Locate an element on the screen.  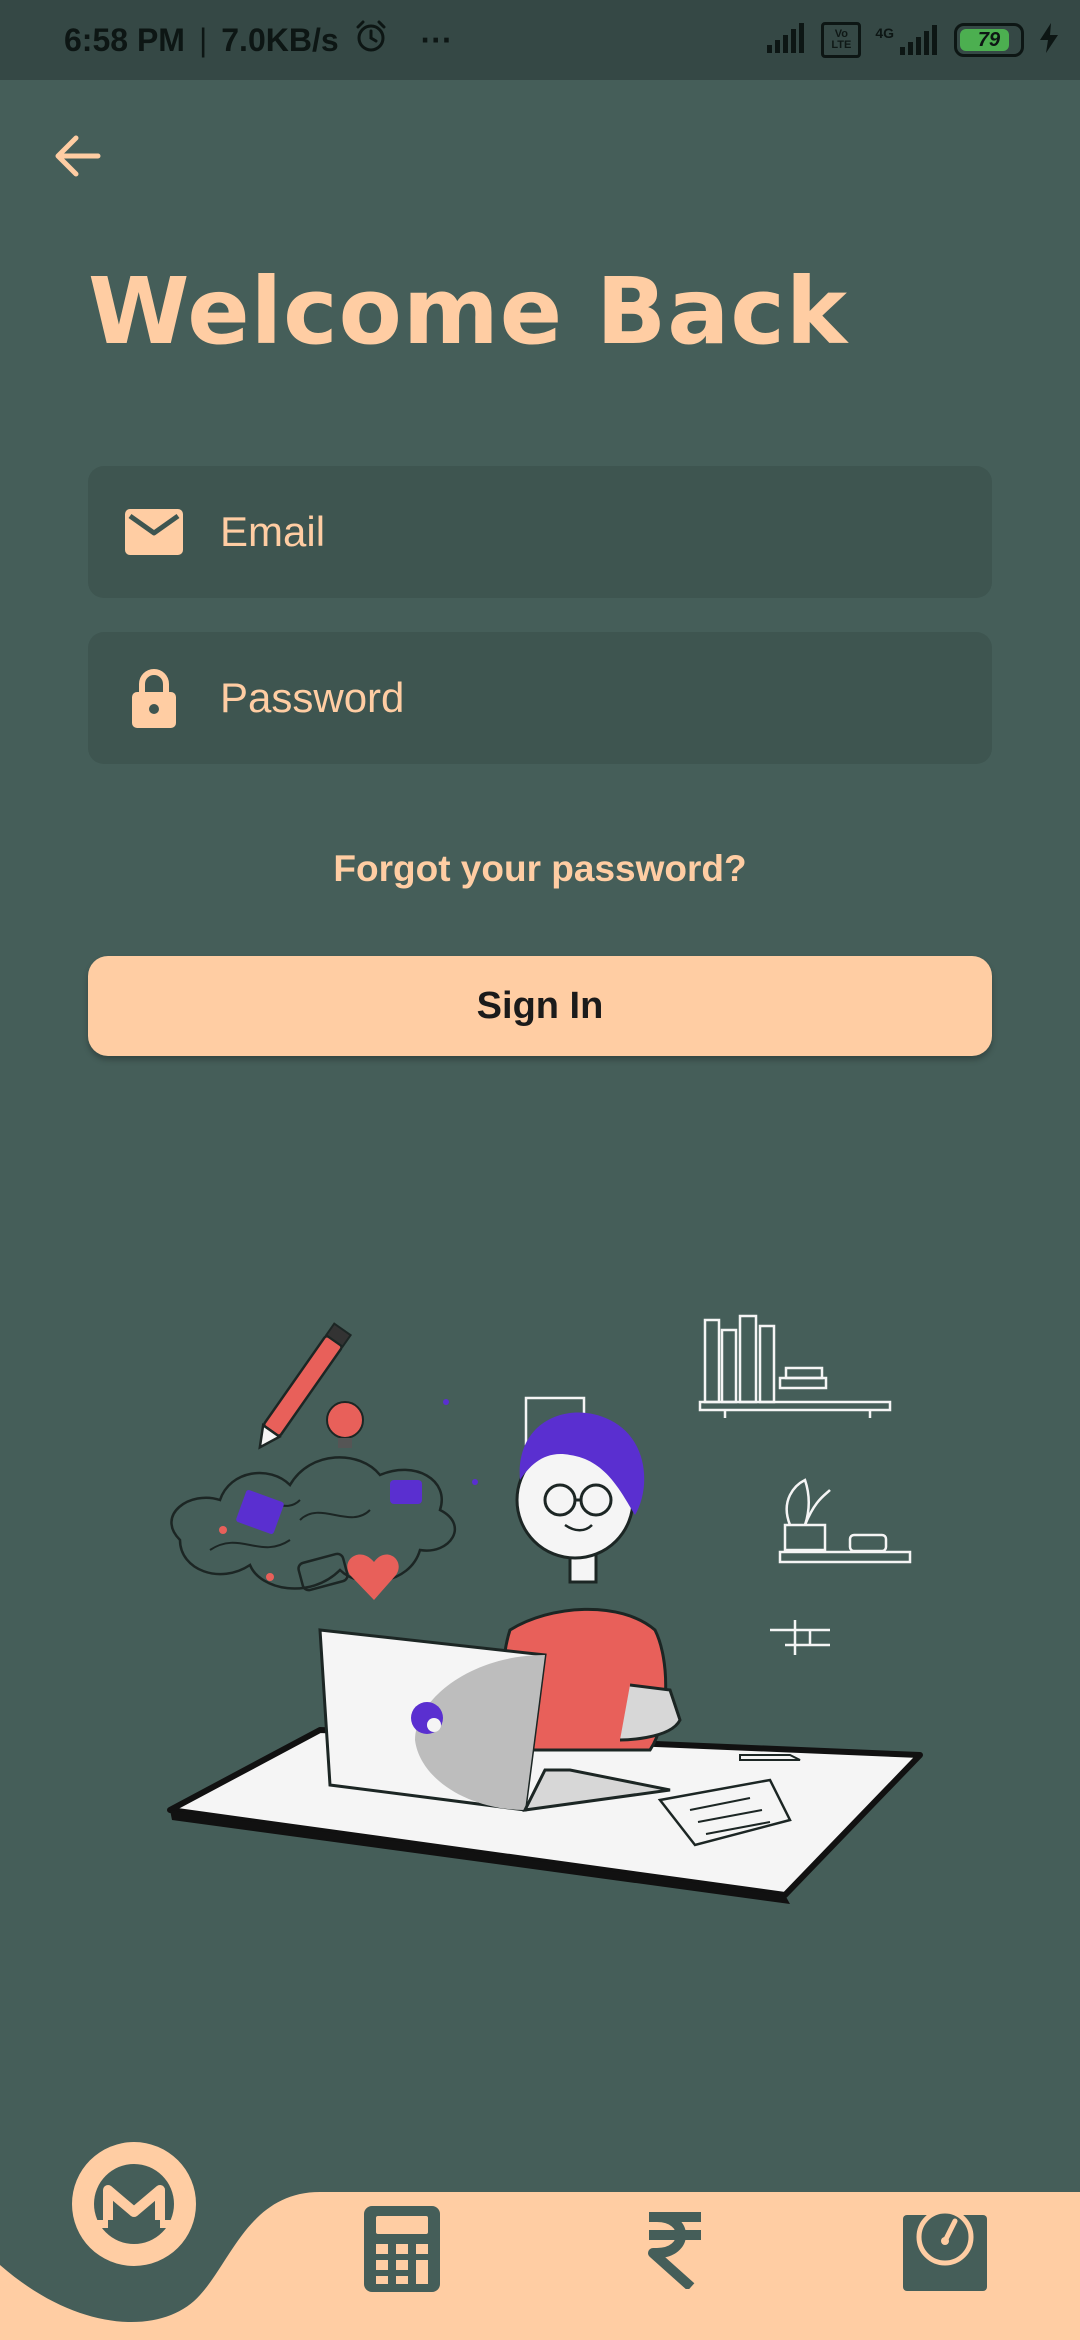
volte-icon: Vo LTE is located at coordinates (841, 40).